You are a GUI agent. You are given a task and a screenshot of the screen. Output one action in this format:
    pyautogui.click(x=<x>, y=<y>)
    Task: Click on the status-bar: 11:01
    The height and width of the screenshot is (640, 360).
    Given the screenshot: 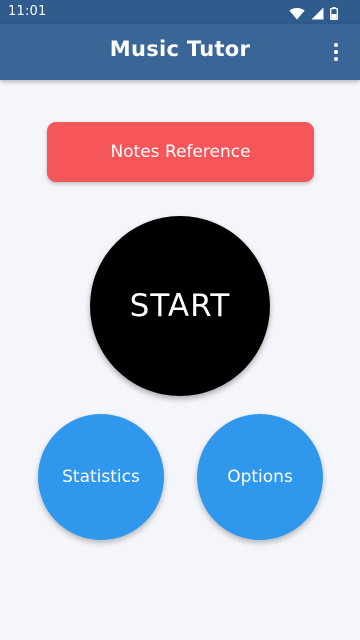 What is the action you would take?
    pyautogui.click(x=180, y=12)
    